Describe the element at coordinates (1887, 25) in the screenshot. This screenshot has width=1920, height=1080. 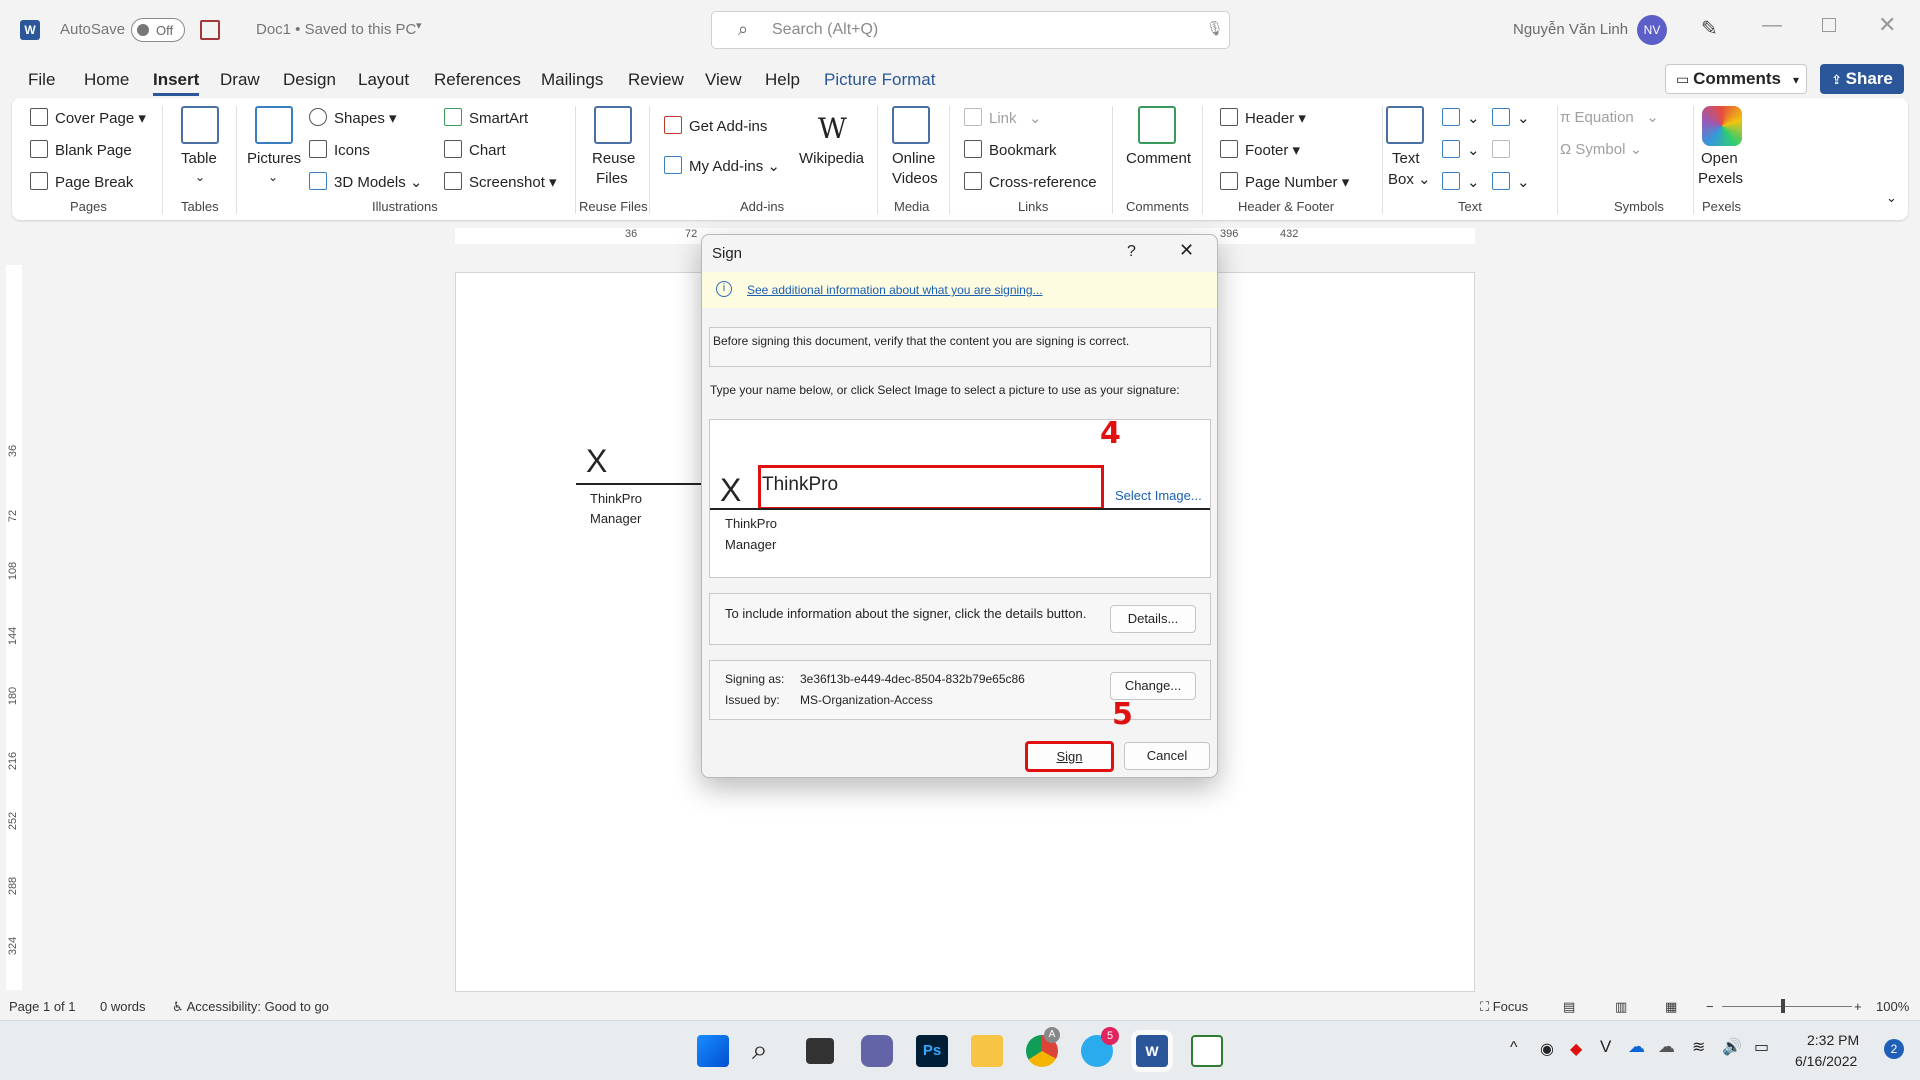
I see `close-icon: ✕` at that location.